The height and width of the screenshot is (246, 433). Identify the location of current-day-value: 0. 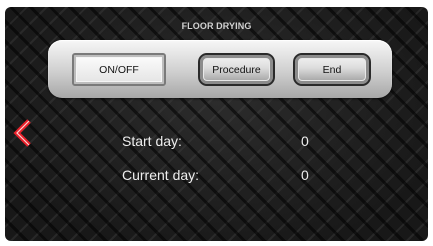
(305, 175).